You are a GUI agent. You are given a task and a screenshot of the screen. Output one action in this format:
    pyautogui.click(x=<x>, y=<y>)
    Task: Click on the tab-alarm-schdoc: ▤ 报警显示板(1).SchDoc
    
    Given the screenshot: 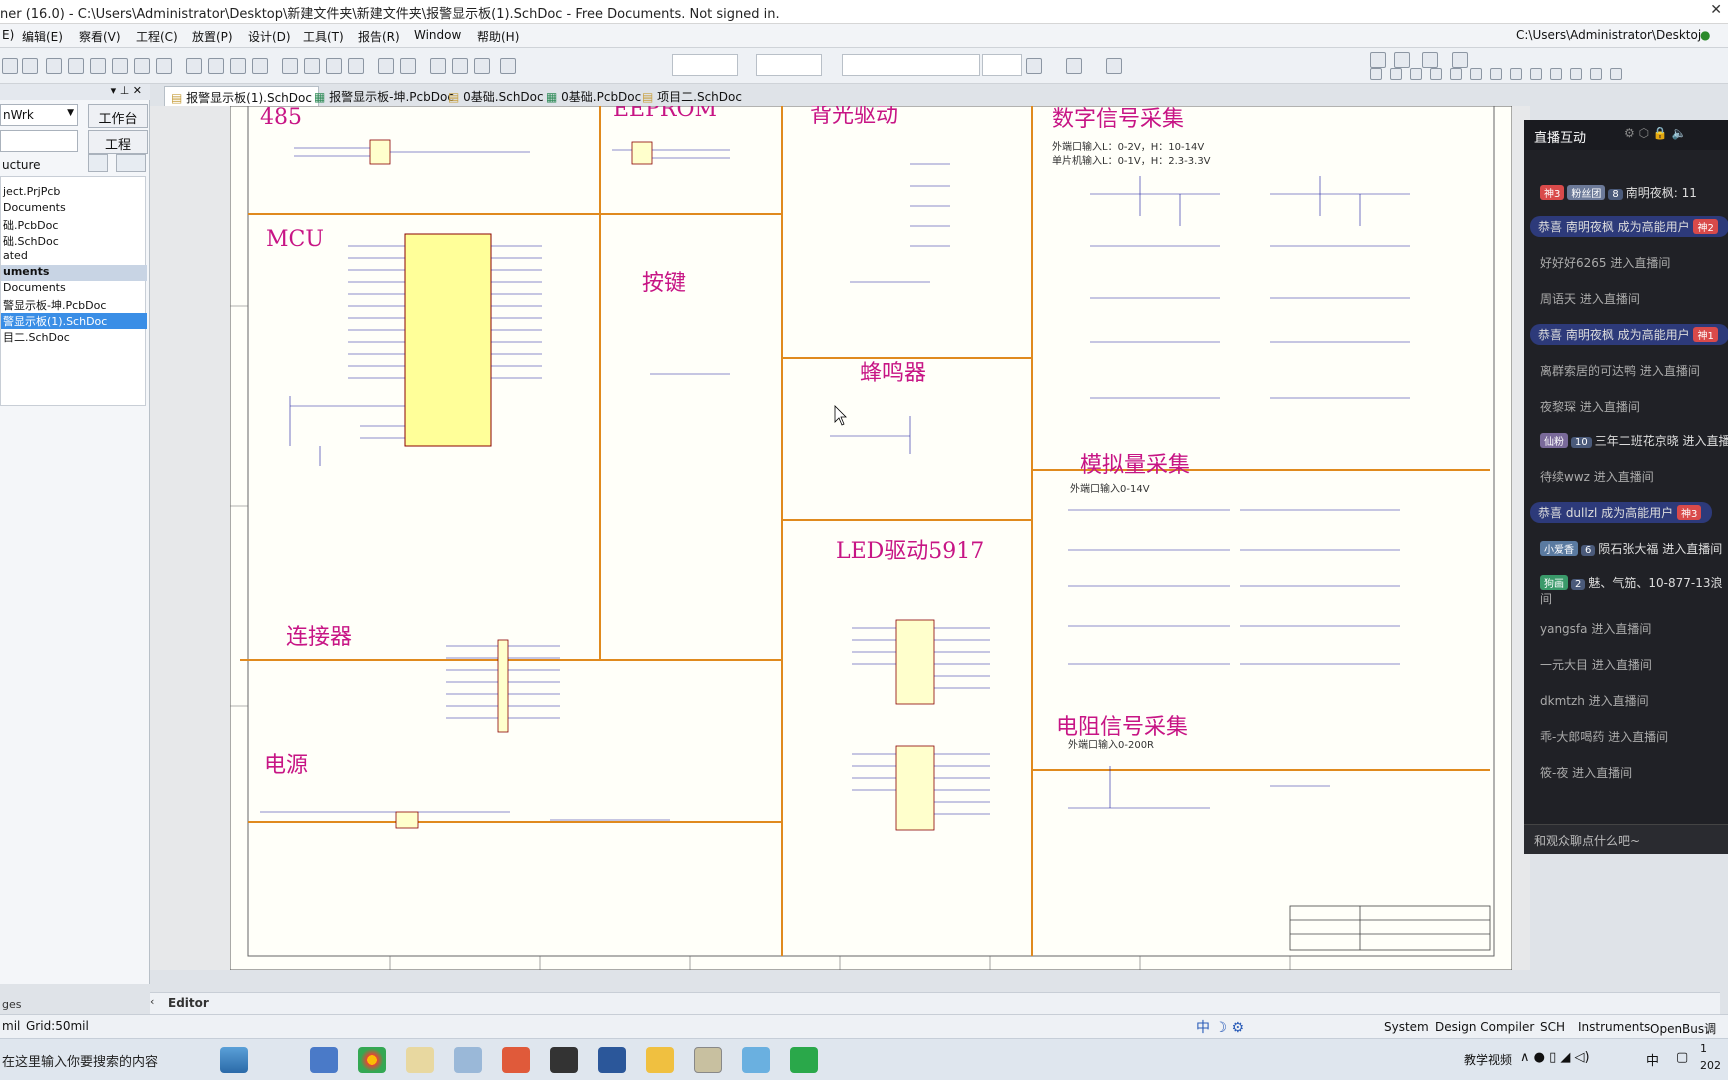 What is the action you would take?
    pyautogui.click(x=241, y=96)
    